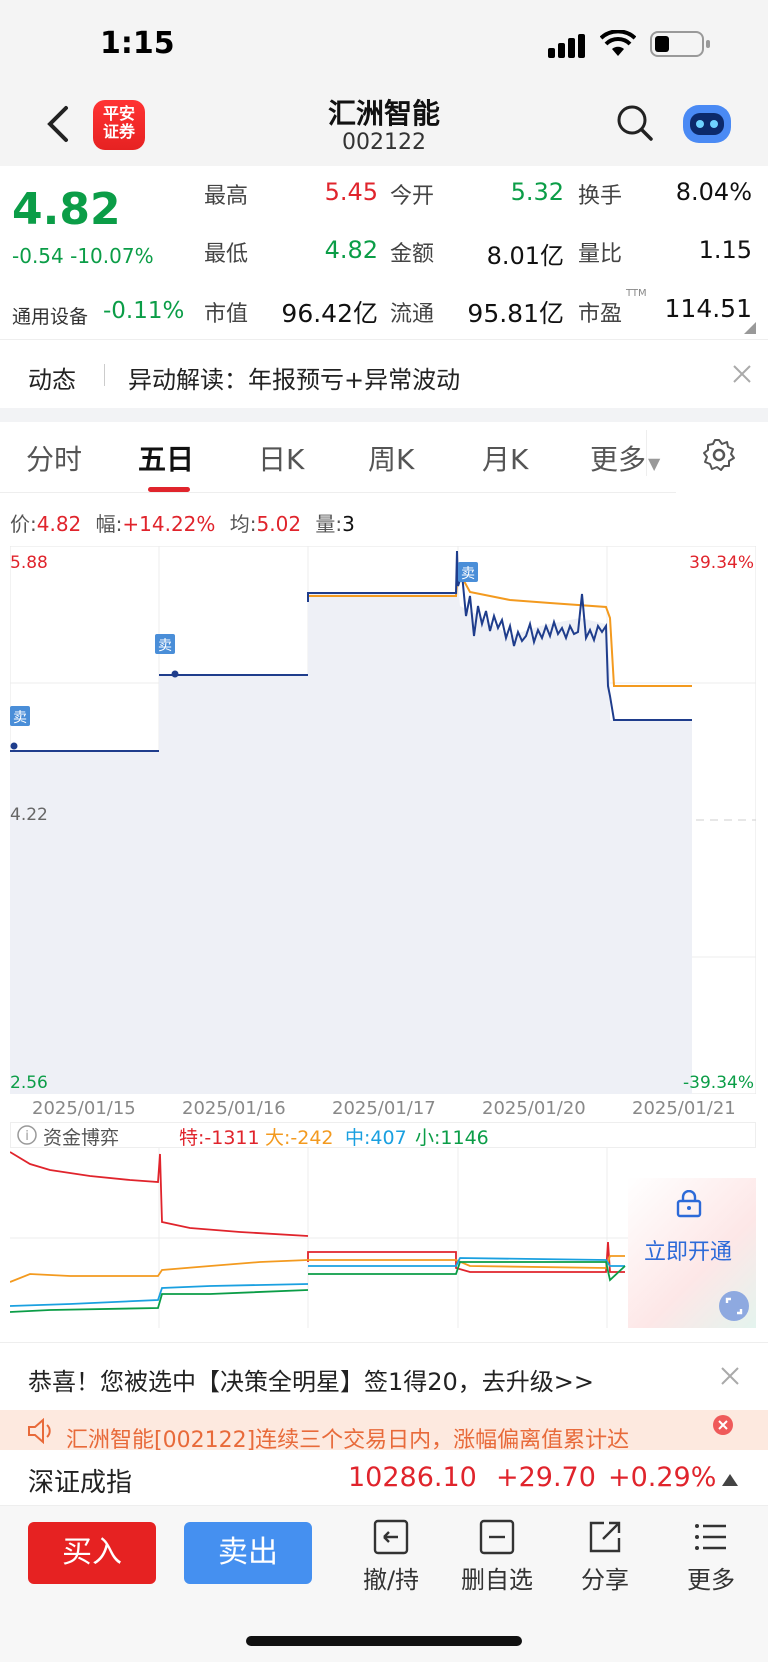 The width and height of the screenshot is (768, 1662). I want to click on menu-list-icon, so click(710, 1537).